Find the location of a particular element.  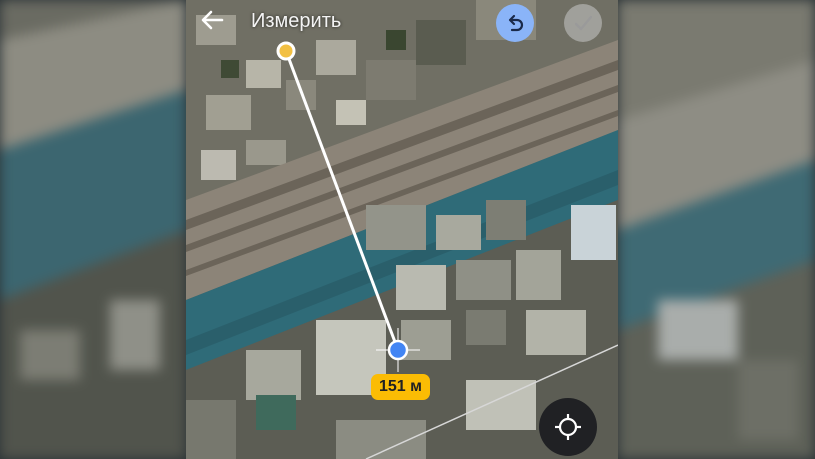

undo-icon is located at coordinates (516, 23).